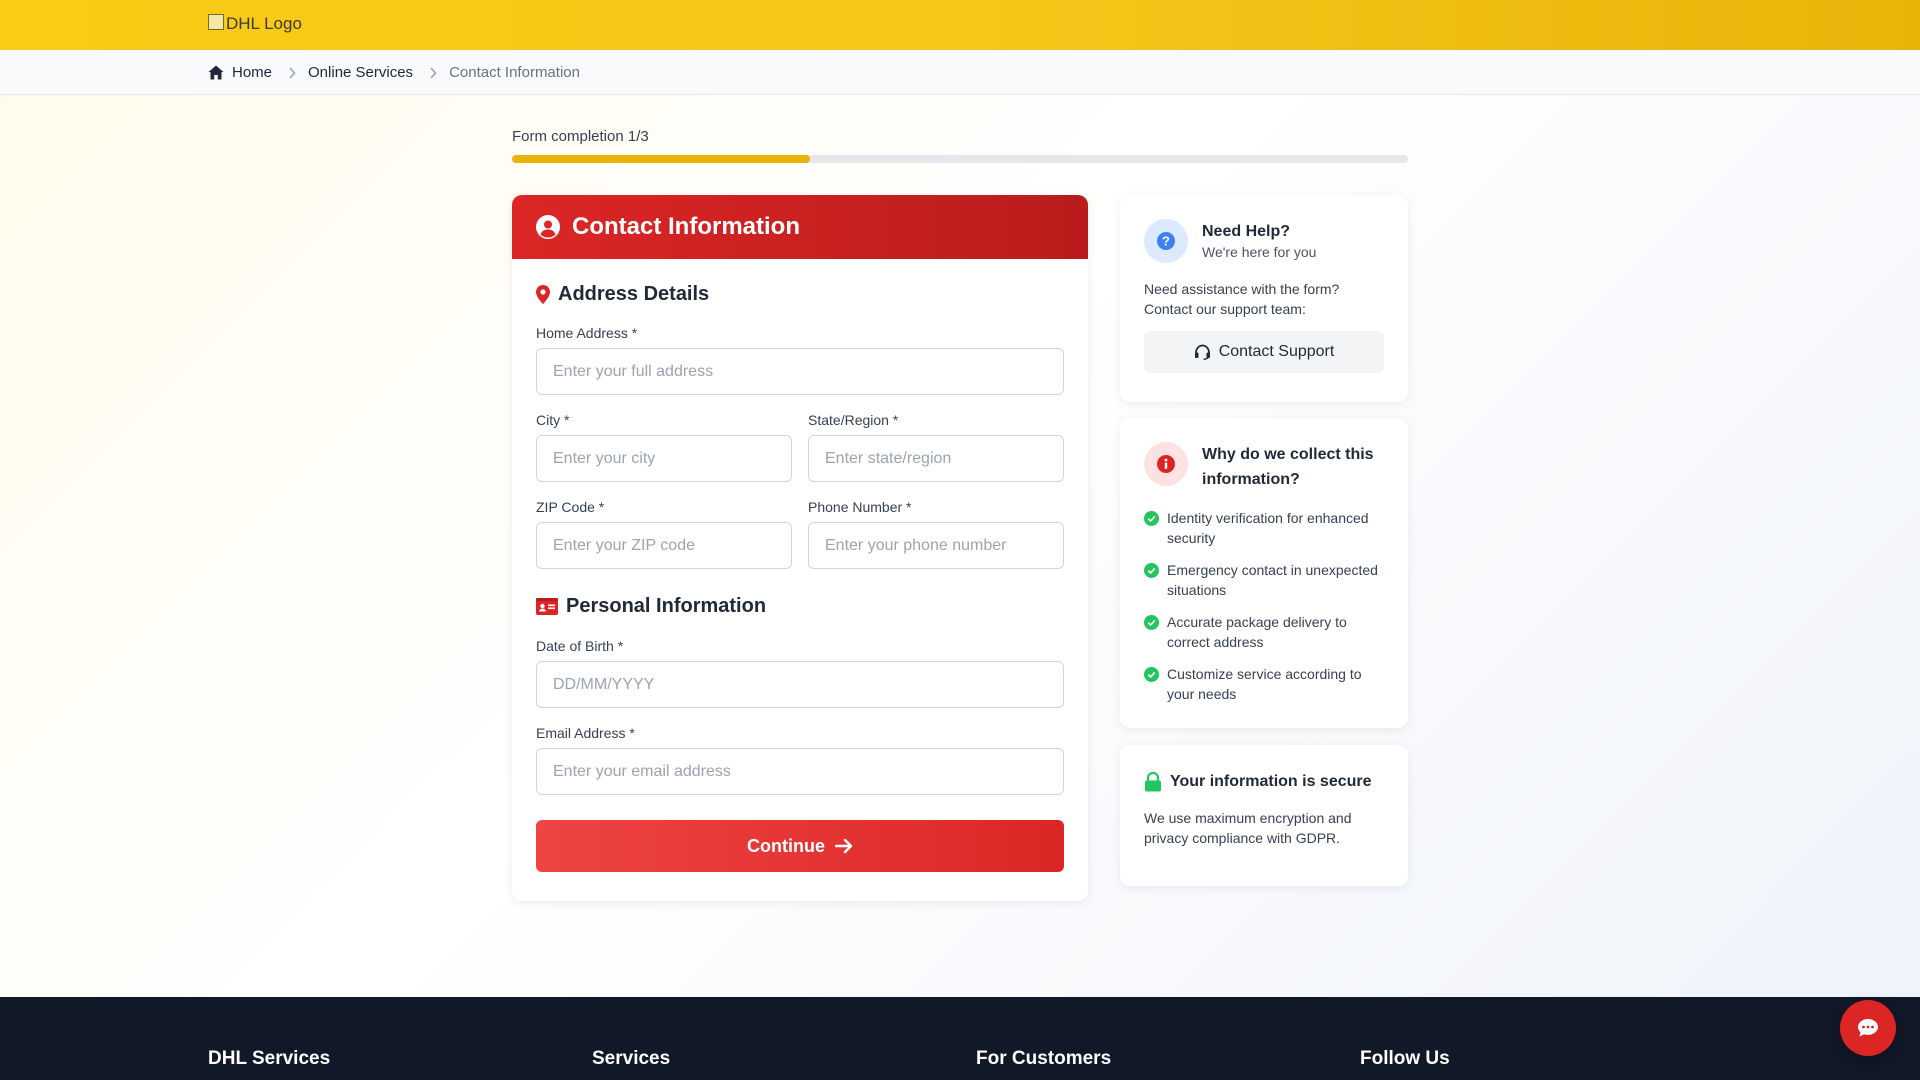  I want to click on dhl-logo: DHL Logo, so click(255, 24).